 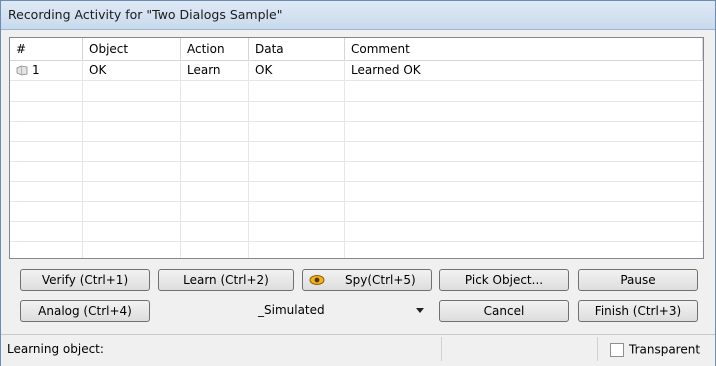 I want to click on spy-button: Spy(Ctrl+5), so click(x=367, y=280).